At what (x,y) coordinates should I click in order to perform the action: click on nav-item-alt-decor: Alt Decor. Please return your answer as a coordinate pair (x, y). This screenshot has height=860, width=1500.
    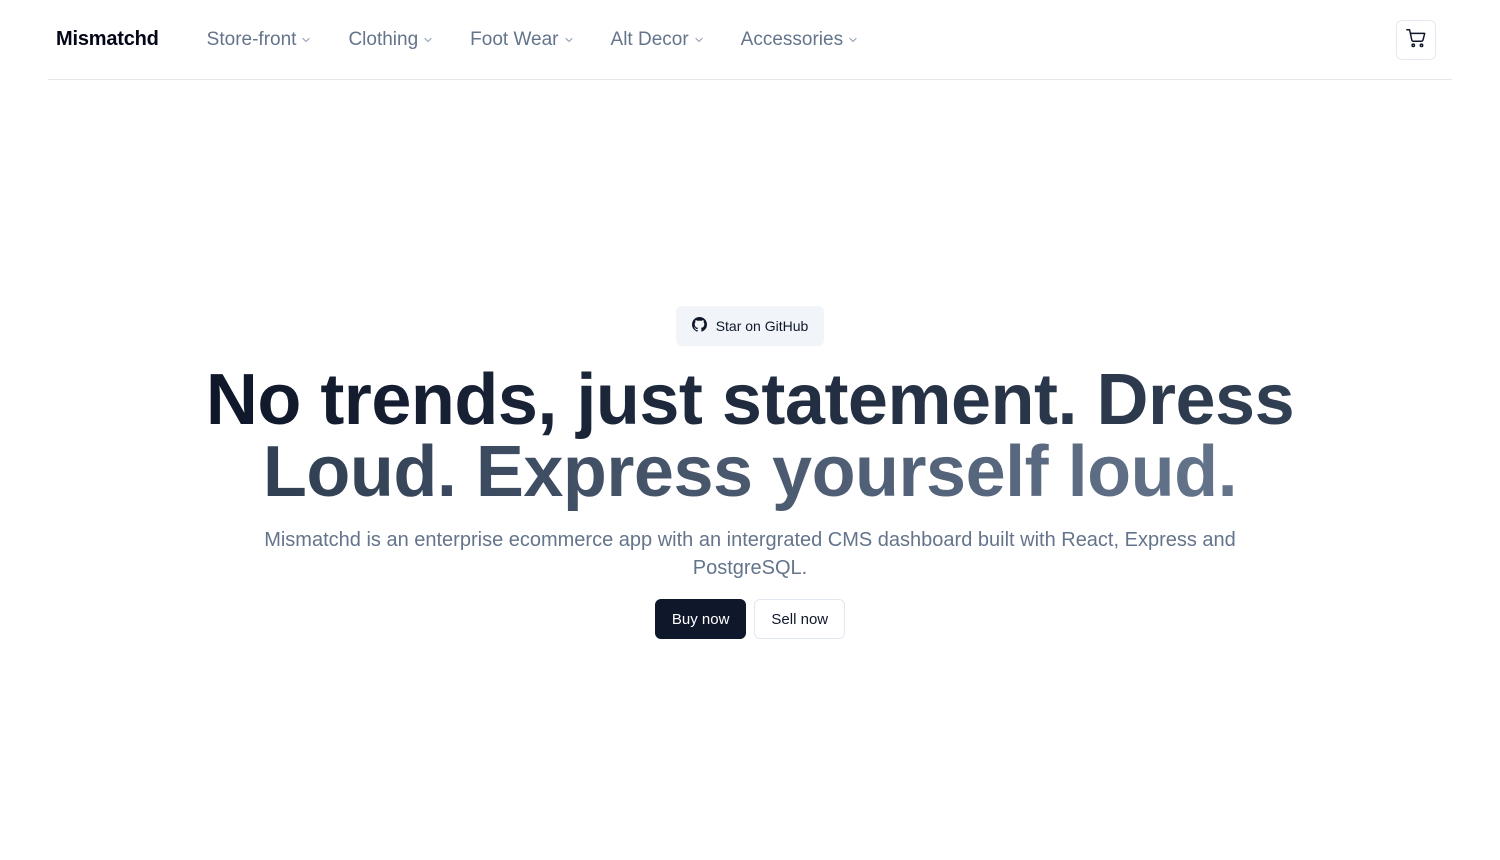
    Looking at the image, I should click on (657, 40).